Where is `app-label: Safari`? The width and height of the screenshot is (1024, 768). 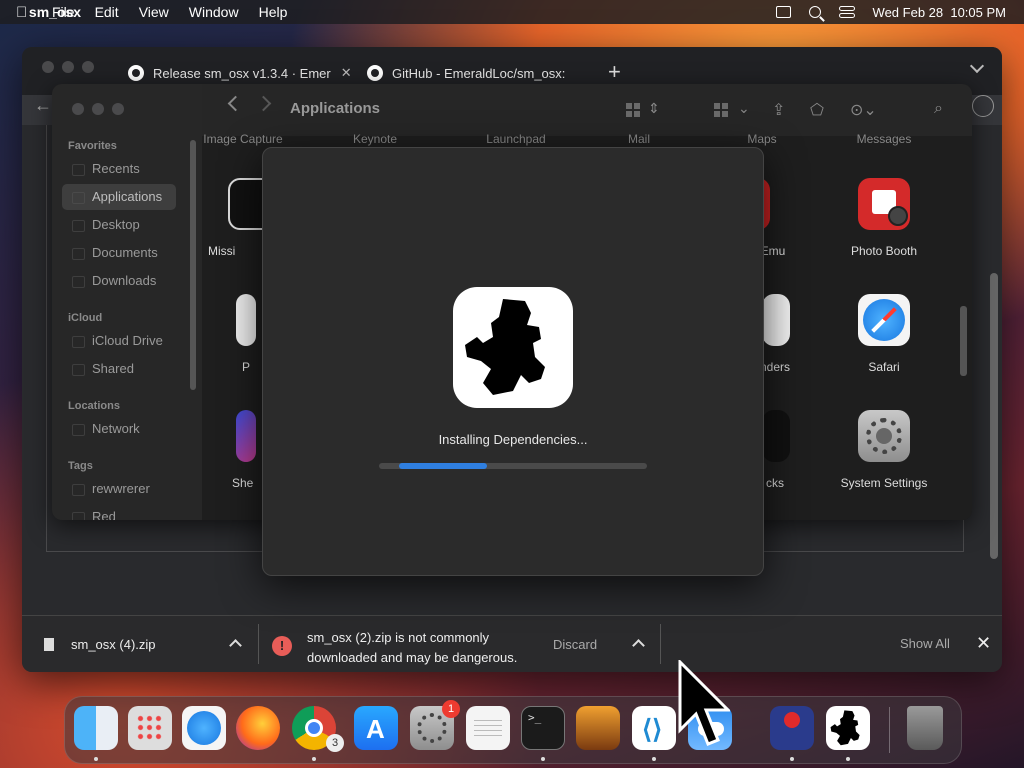 app-label: Safari is located at coordinates (884, 367).